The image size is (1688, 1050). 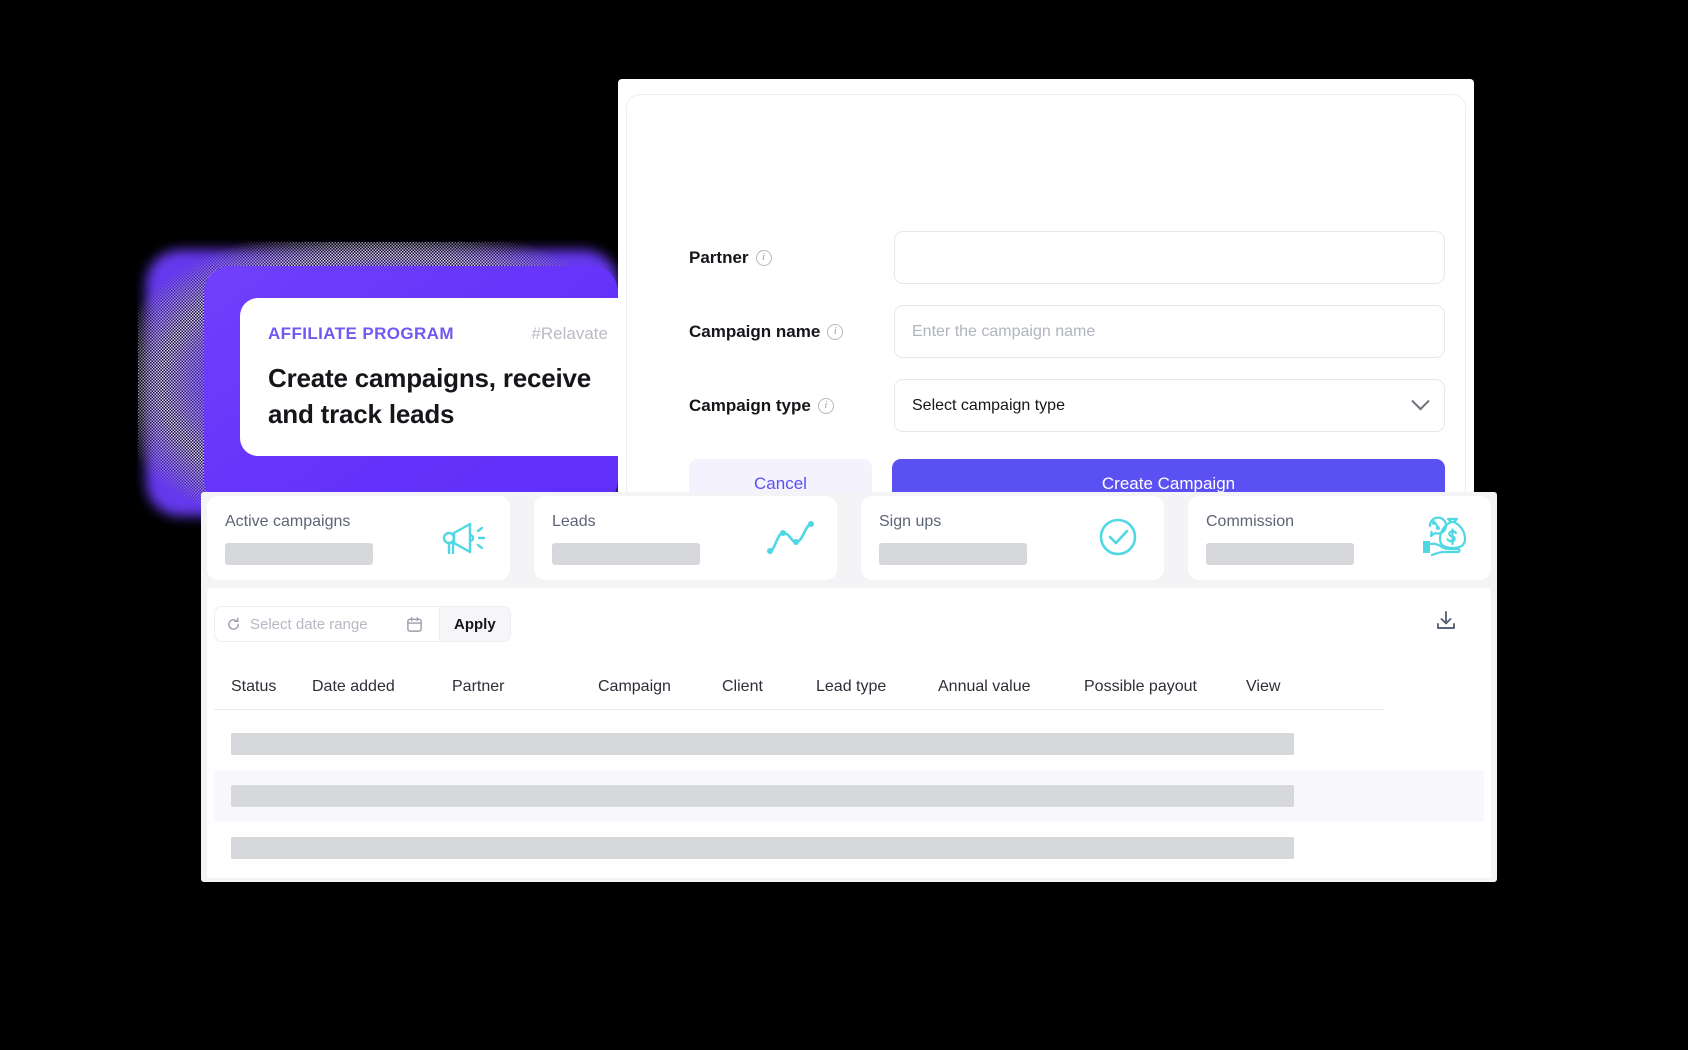 What do you see at coordinates (877, 687) in the screenshot?
I see `column-header-lead-type: Lead type` at bounding box center [877, 687].